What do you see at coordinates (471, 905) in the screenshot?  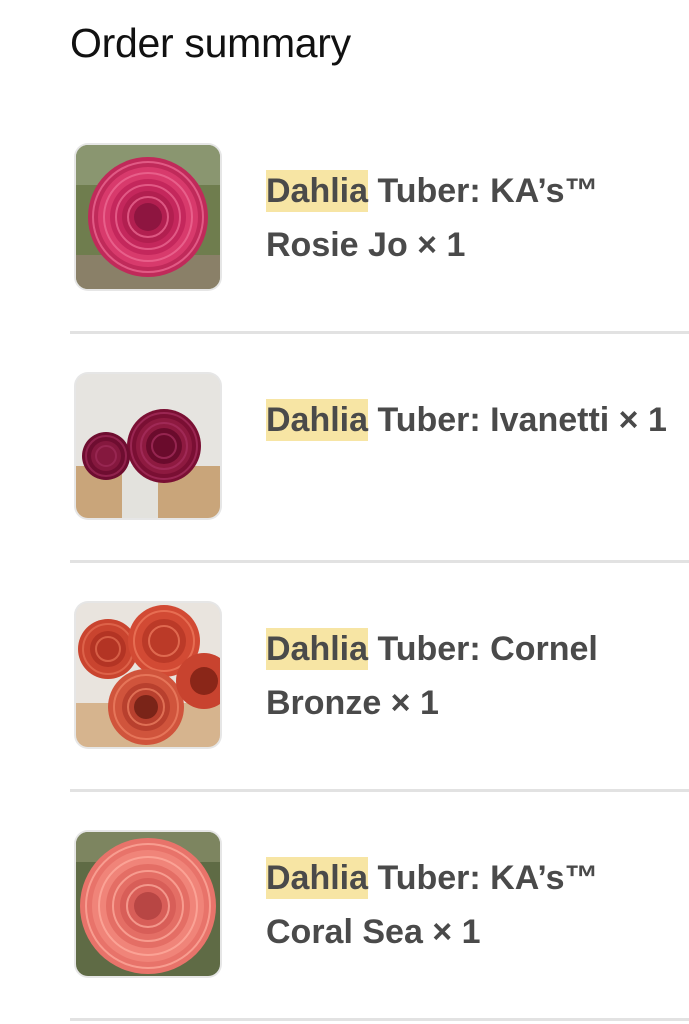 I see `item-title: Dahlia Tuber: KA’s™ Coral Sea × 1` at bounding box center [471, 905].